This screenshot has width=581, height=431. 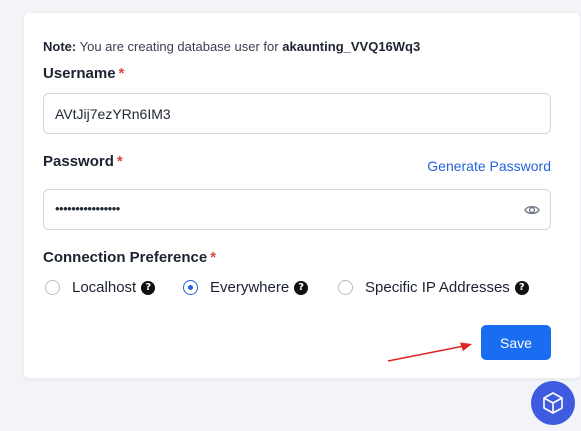 I want to click on password-label: Password *, so click(x=83, y=161).